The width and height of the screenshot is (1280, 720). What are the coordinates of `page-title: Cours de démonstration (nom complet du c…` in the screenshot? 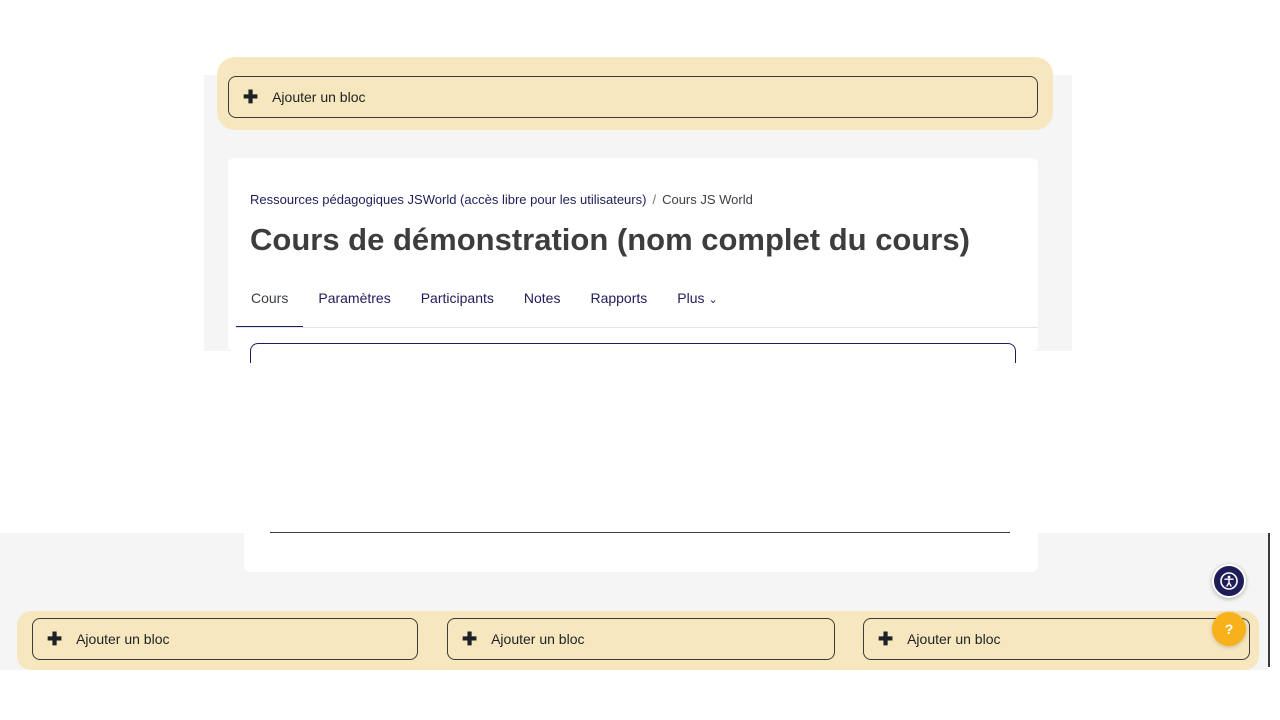 It's located at (610, 239).